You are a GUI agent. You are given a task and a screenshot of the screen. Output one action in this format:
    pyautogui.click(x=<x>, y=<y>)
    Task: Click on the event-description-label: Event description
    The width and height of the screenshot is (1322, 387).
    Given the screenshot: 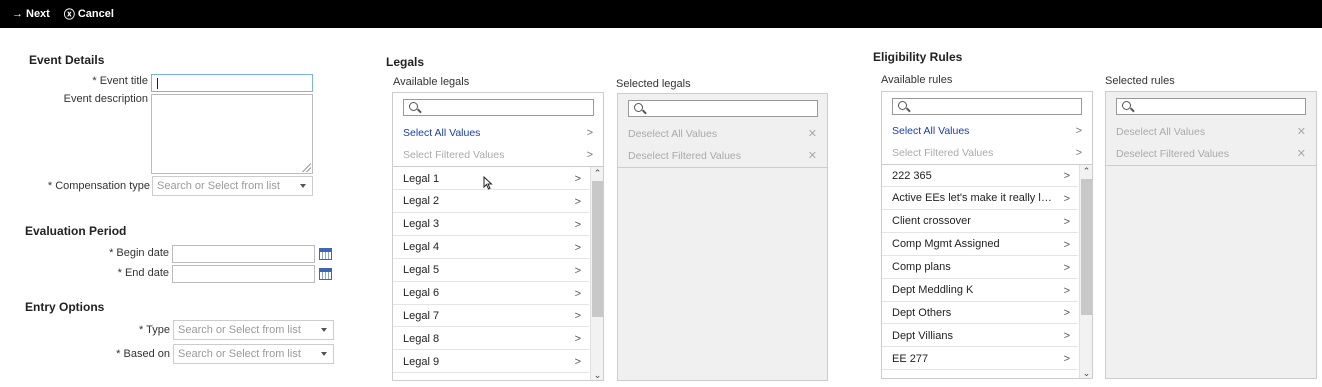 What is the action you would take?
    pyautogui.click(x=105, y=99)
    